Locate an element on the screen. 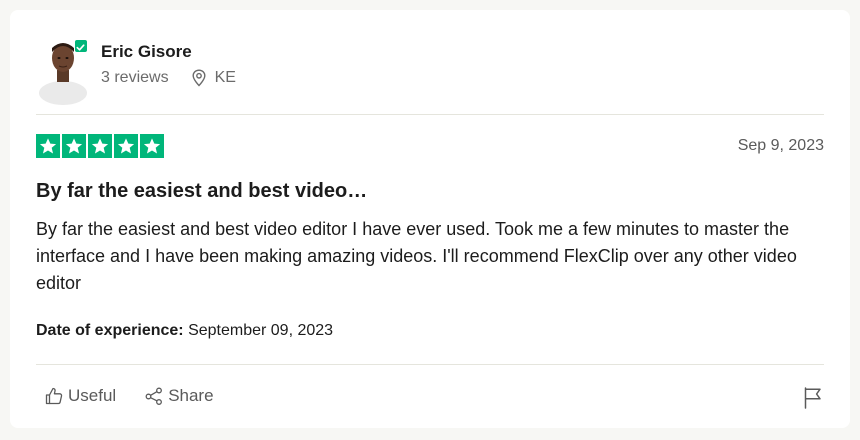 This screenshot has height=440, width=860. reviewer-meta: 3 reviews KE is located at coordinates (168, 78).